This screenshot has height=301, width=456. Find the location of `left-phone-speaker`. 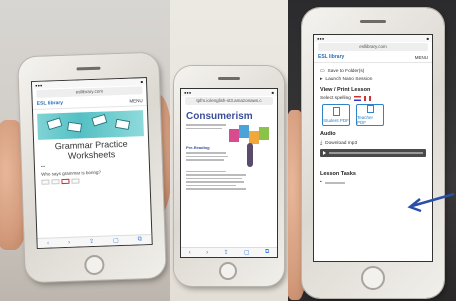

left-phone-speaker is located at coordinates (88, 68).